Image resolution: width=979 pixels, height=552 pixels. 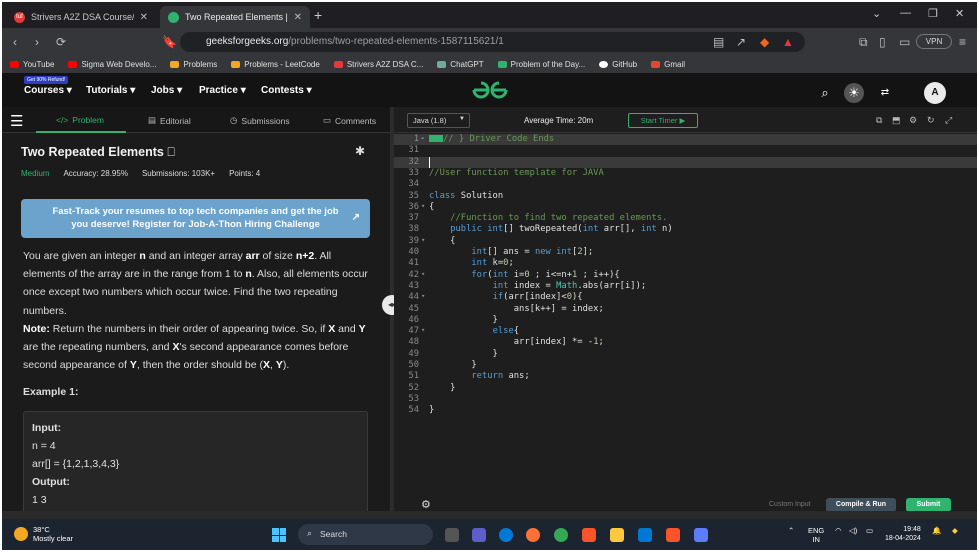 What do you see at coordinates (663, 120) in the screenshot?
I see `start-timer-button: Start Timer ▶` at bounding box center [663, 120].